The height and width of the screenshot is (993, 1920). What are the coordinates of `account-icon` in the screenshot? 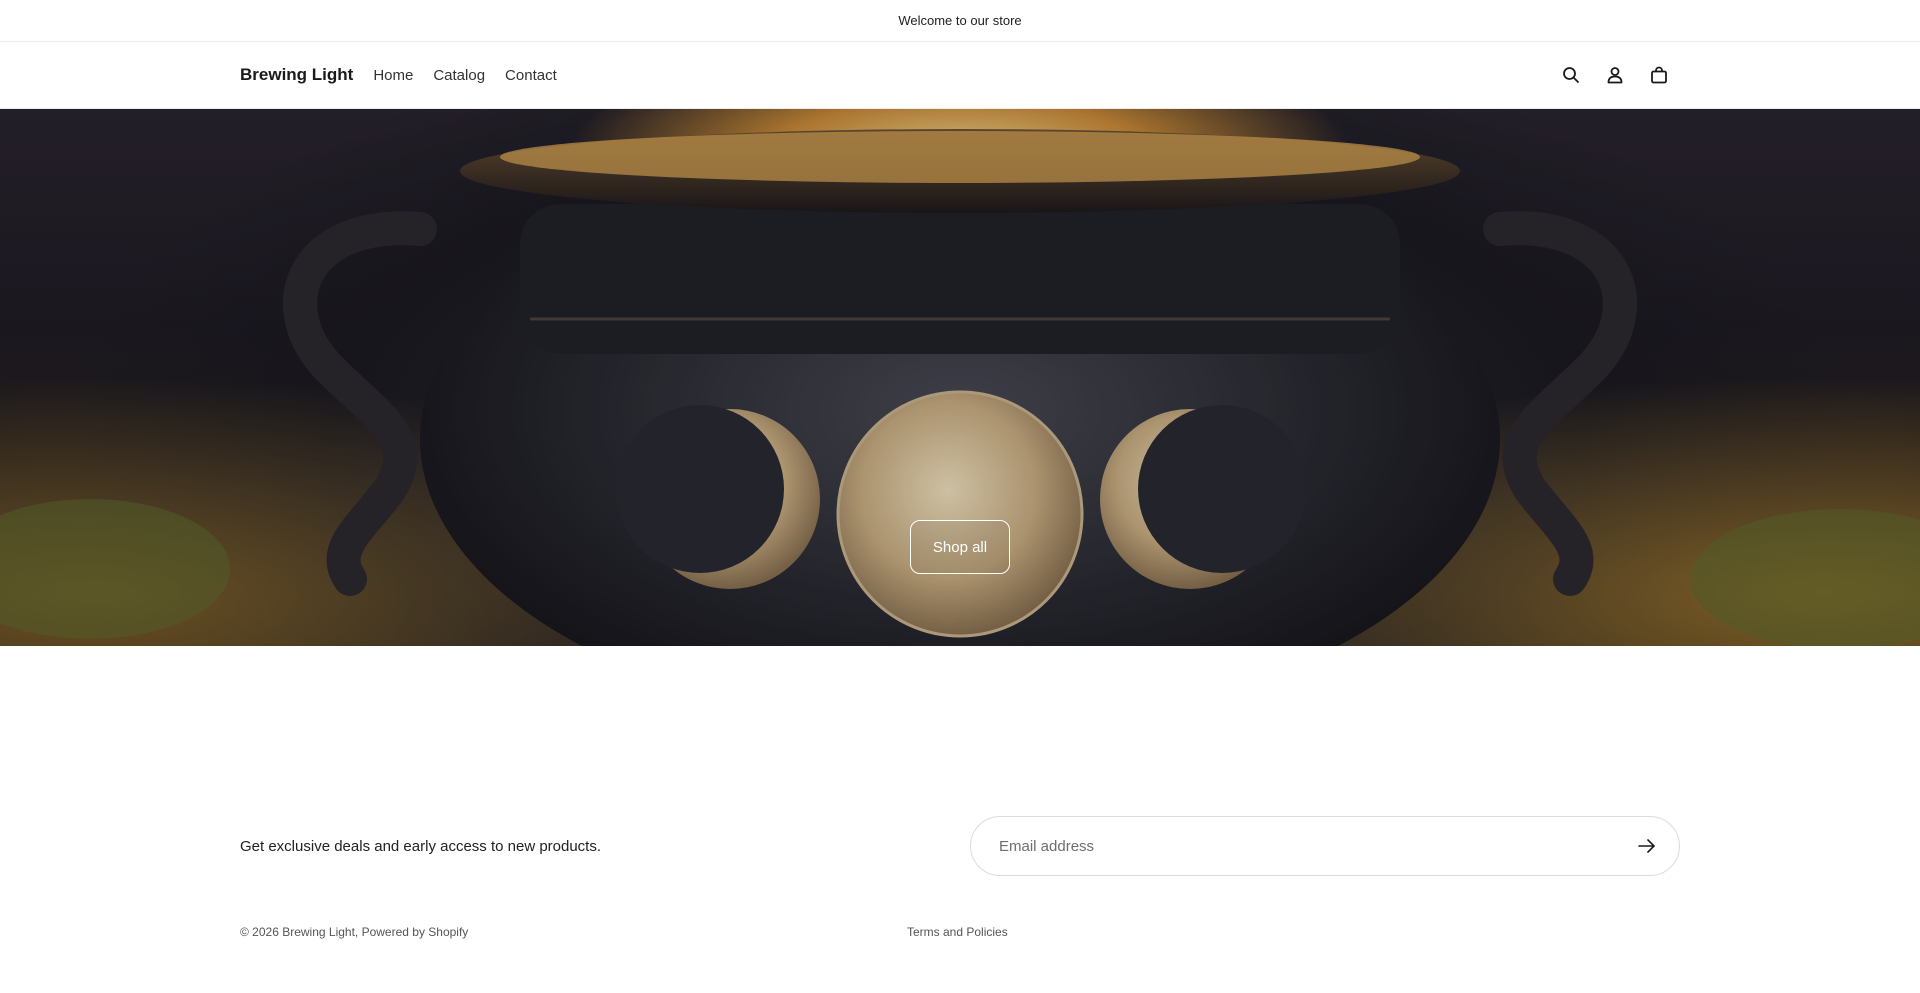 It's located at (1615, 75).